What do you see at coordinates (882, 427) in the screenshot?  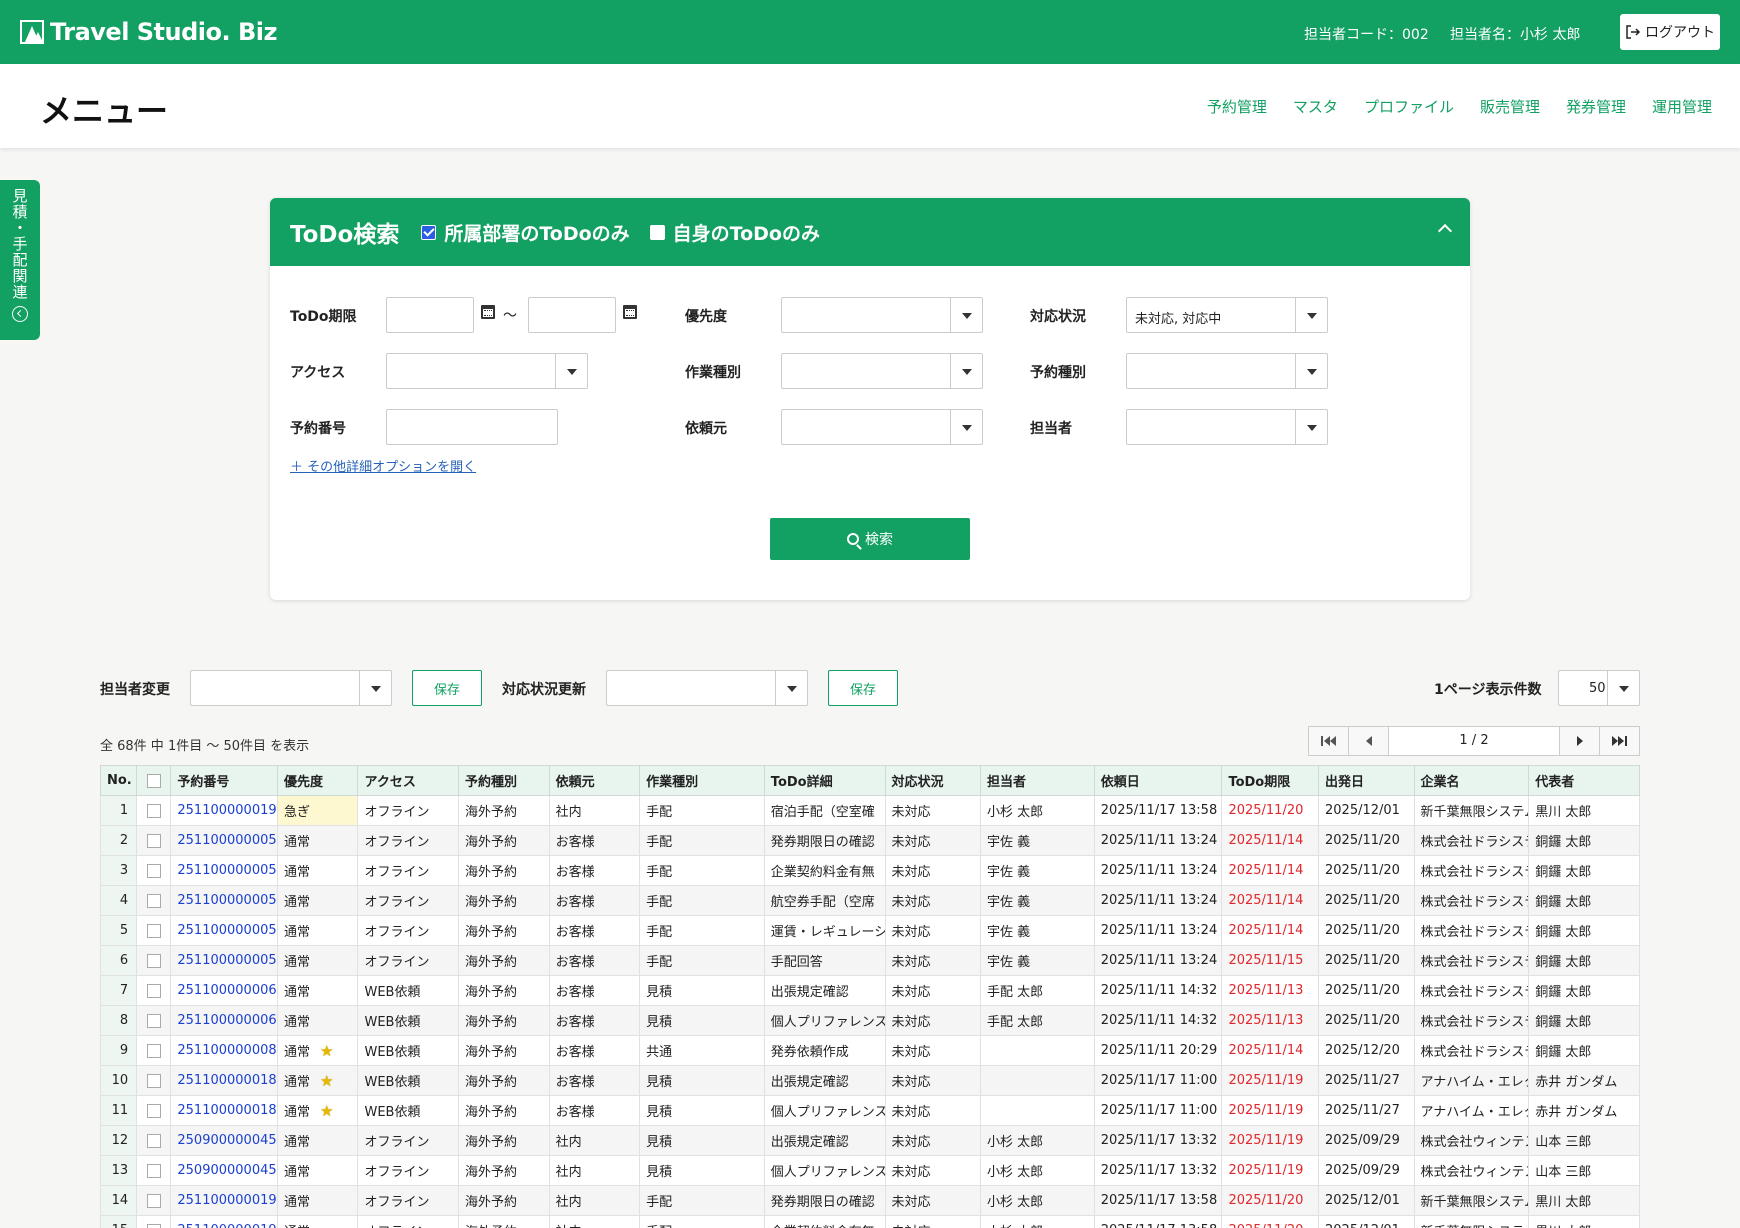 I see `requester-select` at bounding box center [882, 427].